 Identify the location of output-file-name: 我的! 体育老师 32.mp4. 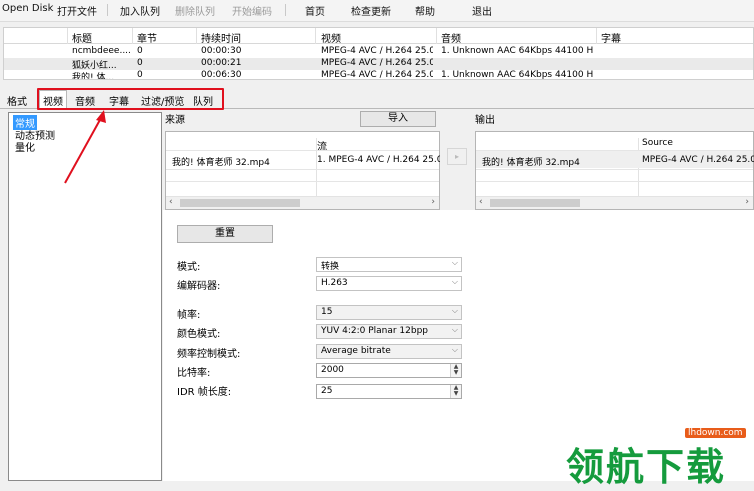
(531, 161).